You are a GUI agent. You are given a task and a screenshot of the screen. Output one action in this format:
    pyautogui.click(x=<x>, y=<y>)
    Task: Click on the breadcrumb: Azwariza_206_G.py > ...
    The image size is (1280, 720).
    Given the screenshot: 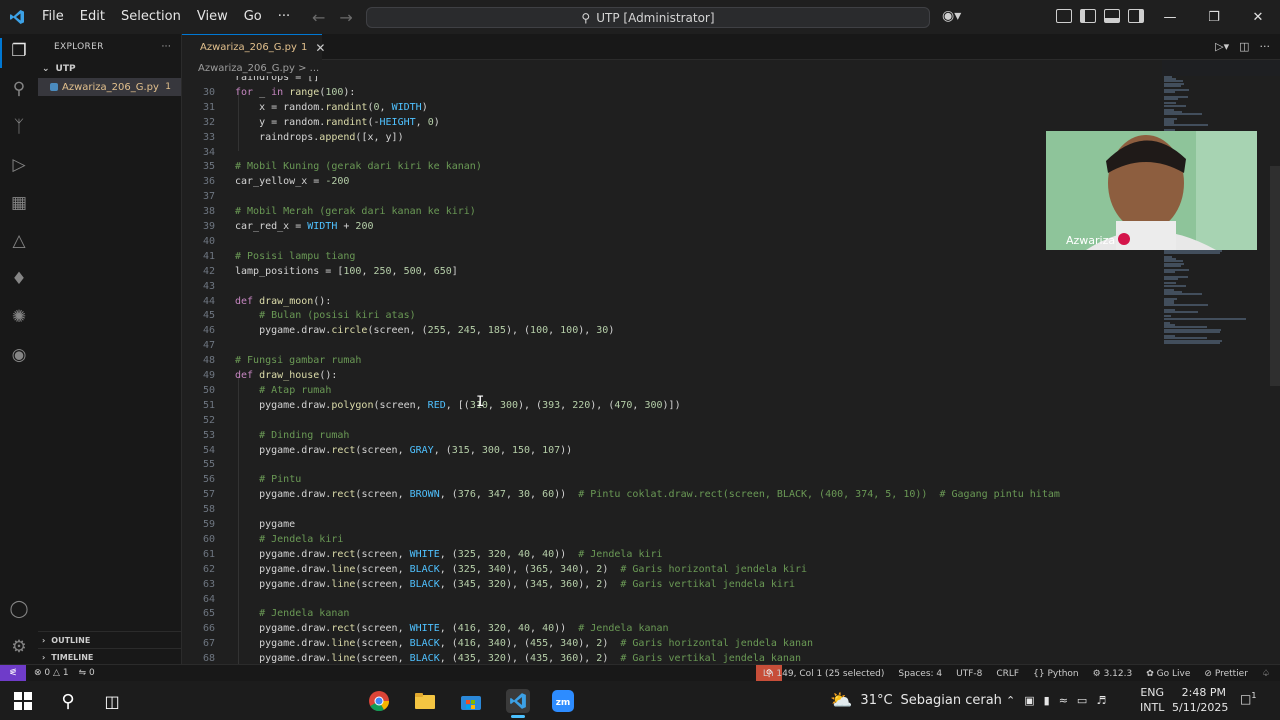 What is the action you would take?
    pyautogui.click(x=672, y=68)
    